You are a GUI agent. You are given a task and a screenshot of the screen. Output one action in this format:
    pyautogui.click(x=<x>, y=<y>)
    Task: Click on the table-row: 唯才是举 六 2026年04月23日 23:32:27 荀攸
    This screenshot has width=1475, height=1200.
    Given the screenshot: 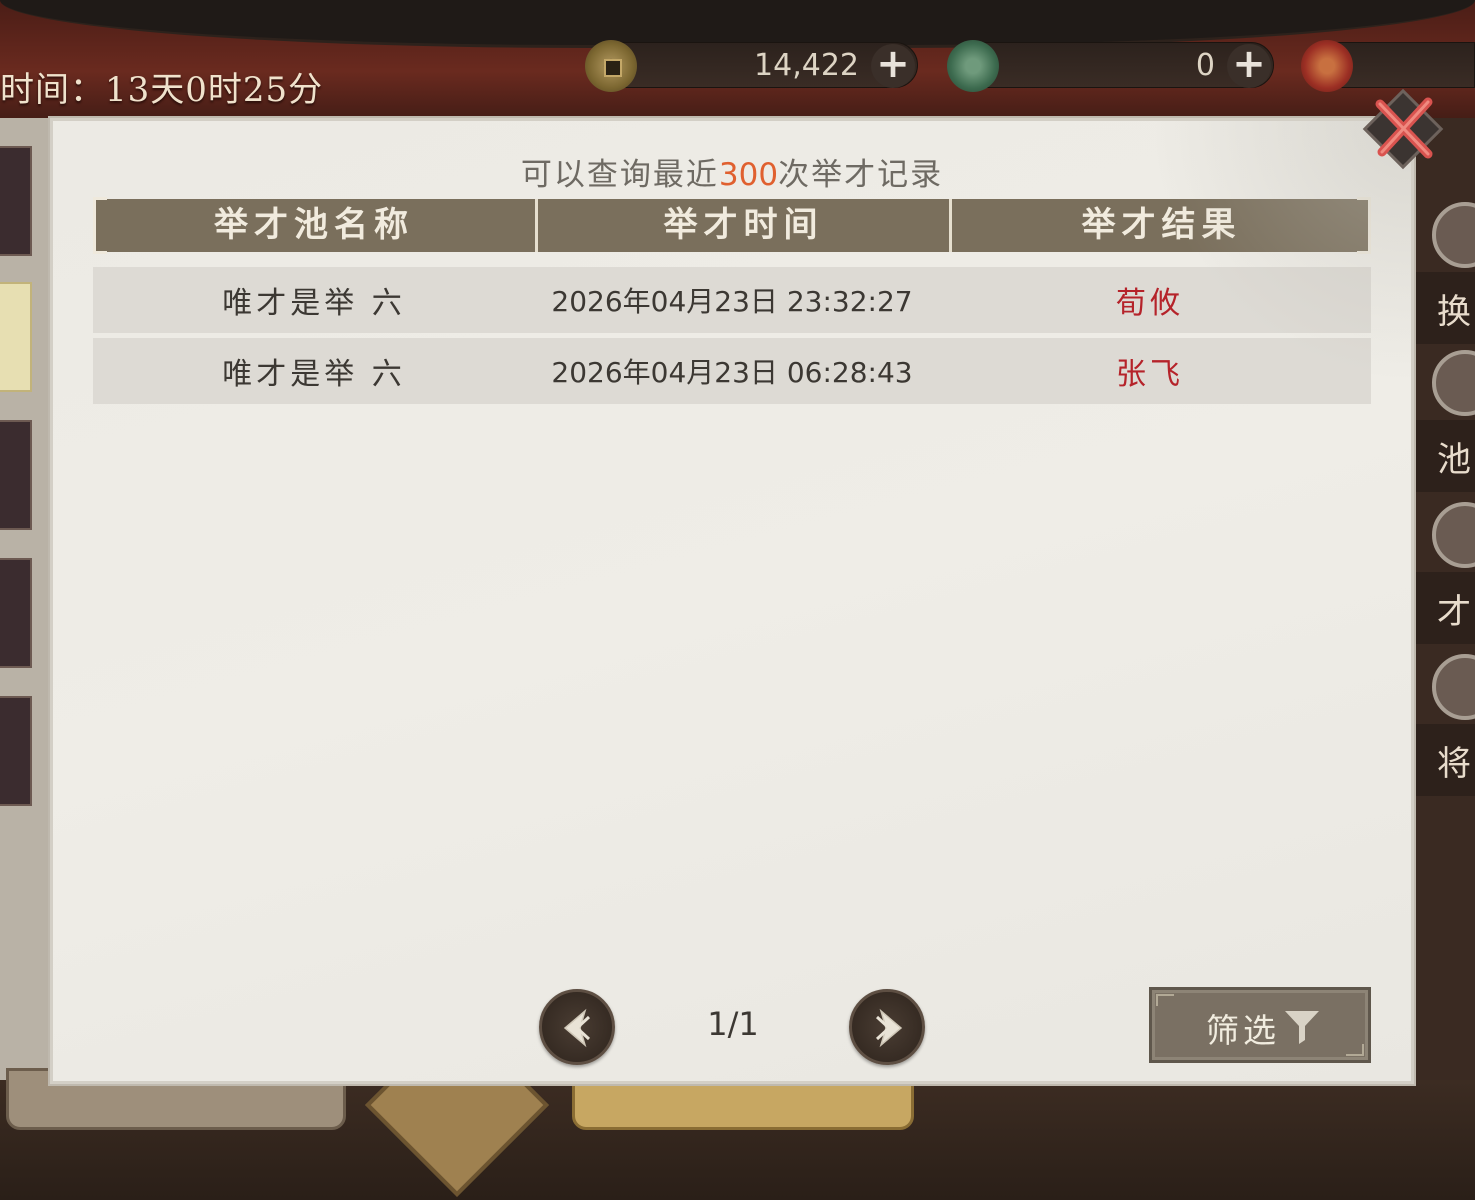 What is the action you would take?
    pyautogui.click(x=732, y=300)
    